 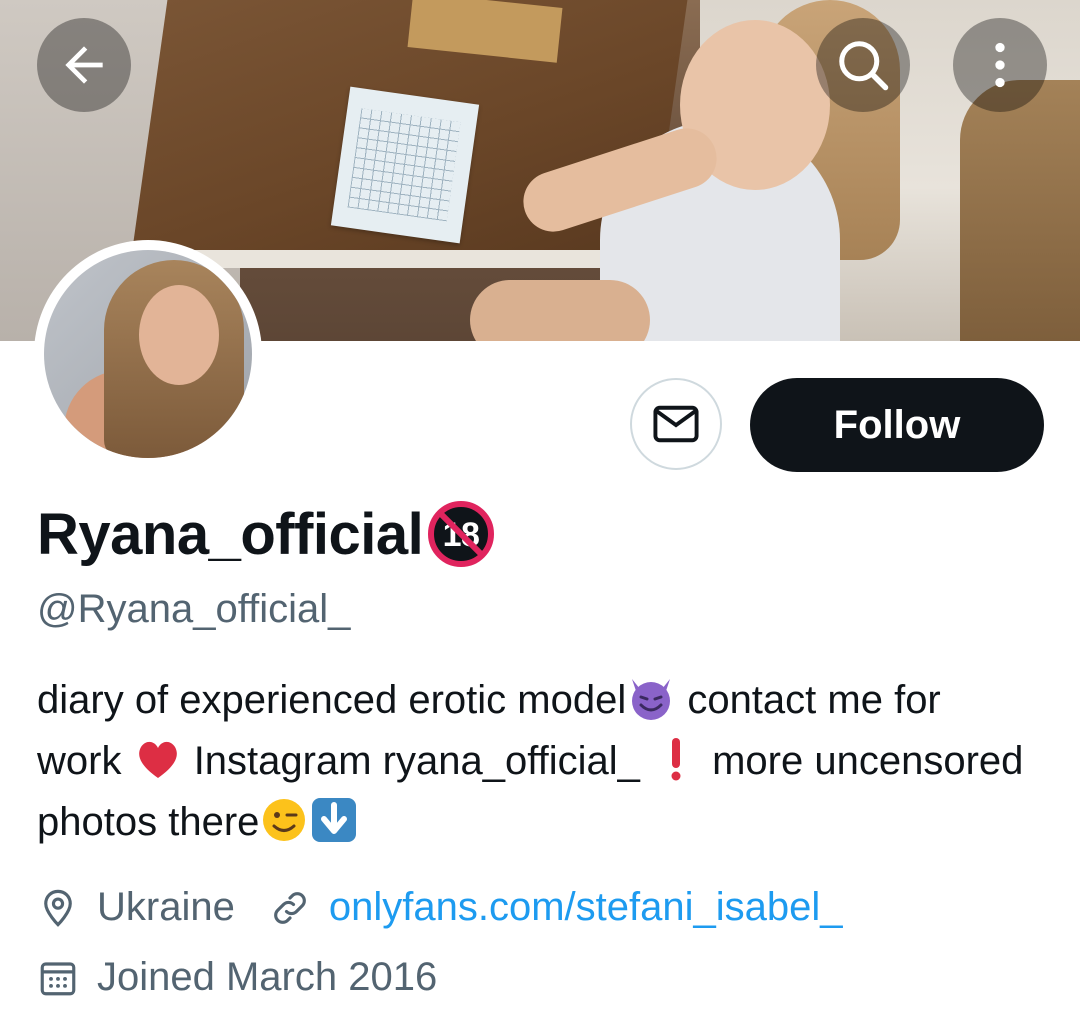 What do you see at coordinates (560, 310) in the screenshot?
I see `banner-person-knee` at bounding box center [560, 310].